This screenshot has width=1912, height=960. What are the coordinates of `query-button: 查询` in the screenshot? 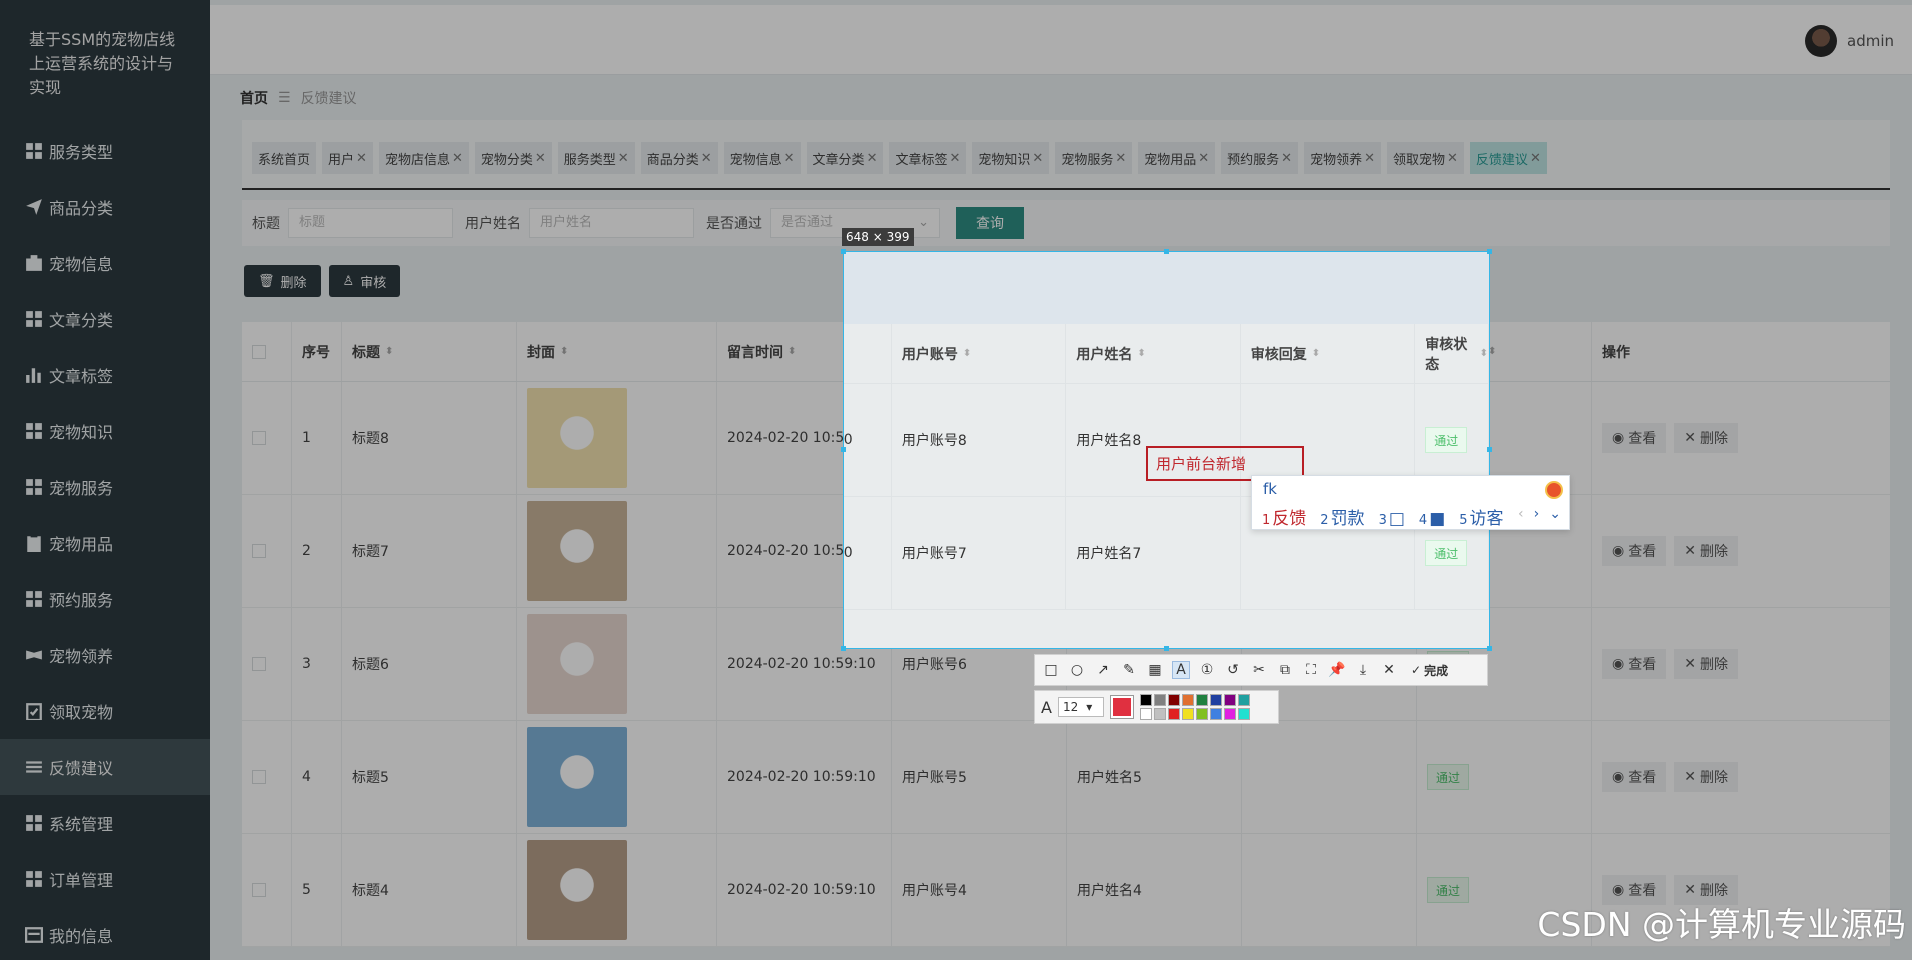 It's located at (990, 223).